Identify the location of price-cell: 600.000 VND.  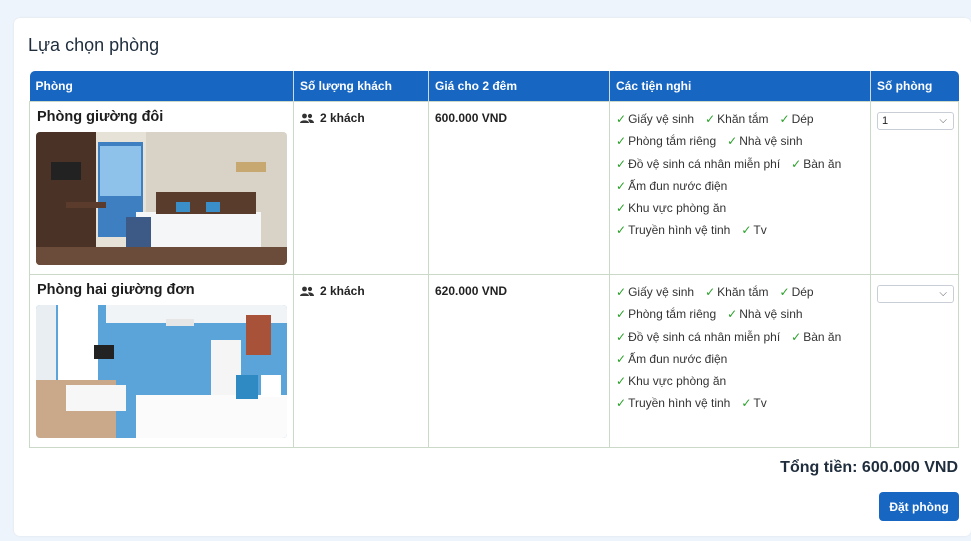
(519, 188).